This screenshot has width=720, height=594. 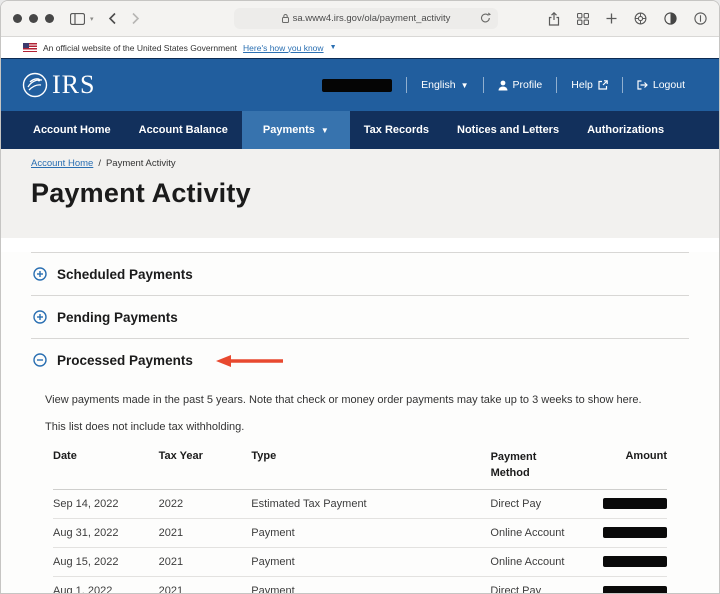 What do you see at coordinates (74, 84) in the screenshot?
I see `irs-logo-text: IRS` at bounding box center [74, 84].